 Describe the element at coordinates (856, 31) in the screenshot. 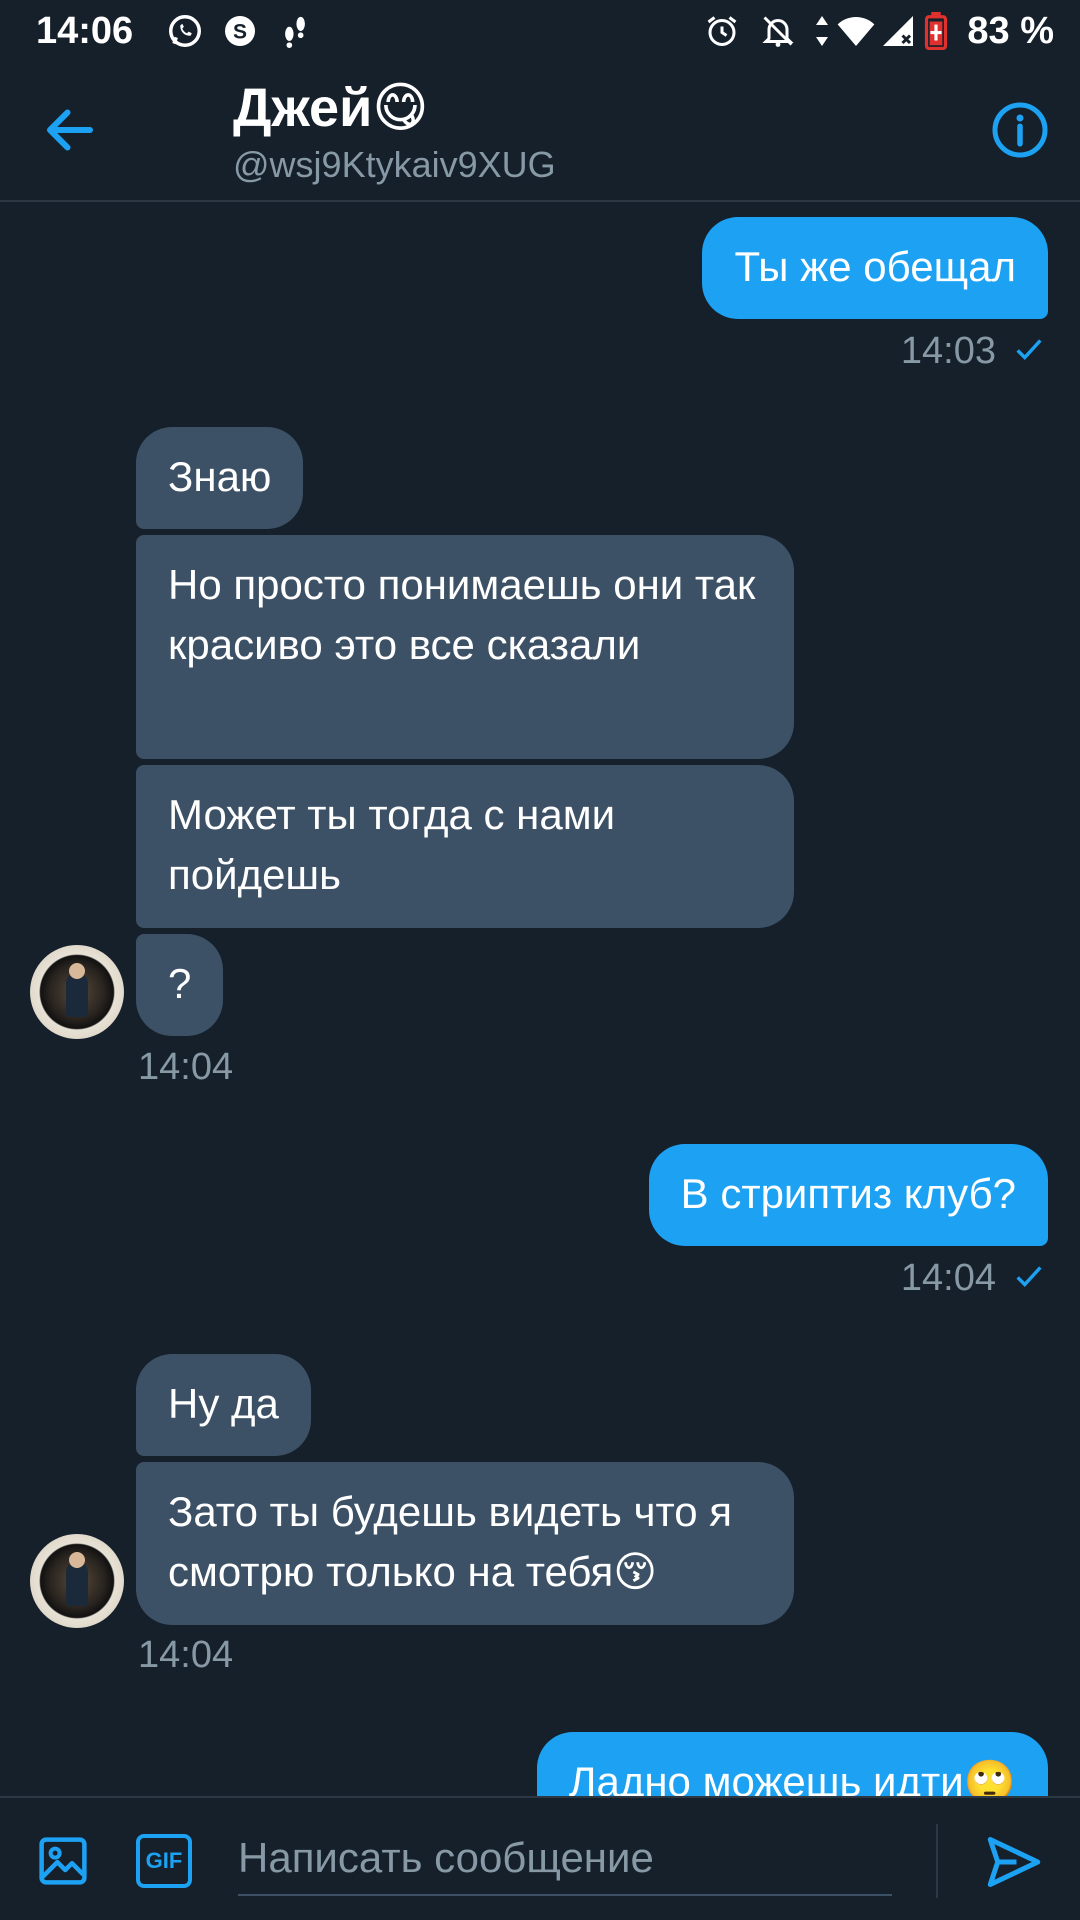

I see `wifi-icon` at that location.